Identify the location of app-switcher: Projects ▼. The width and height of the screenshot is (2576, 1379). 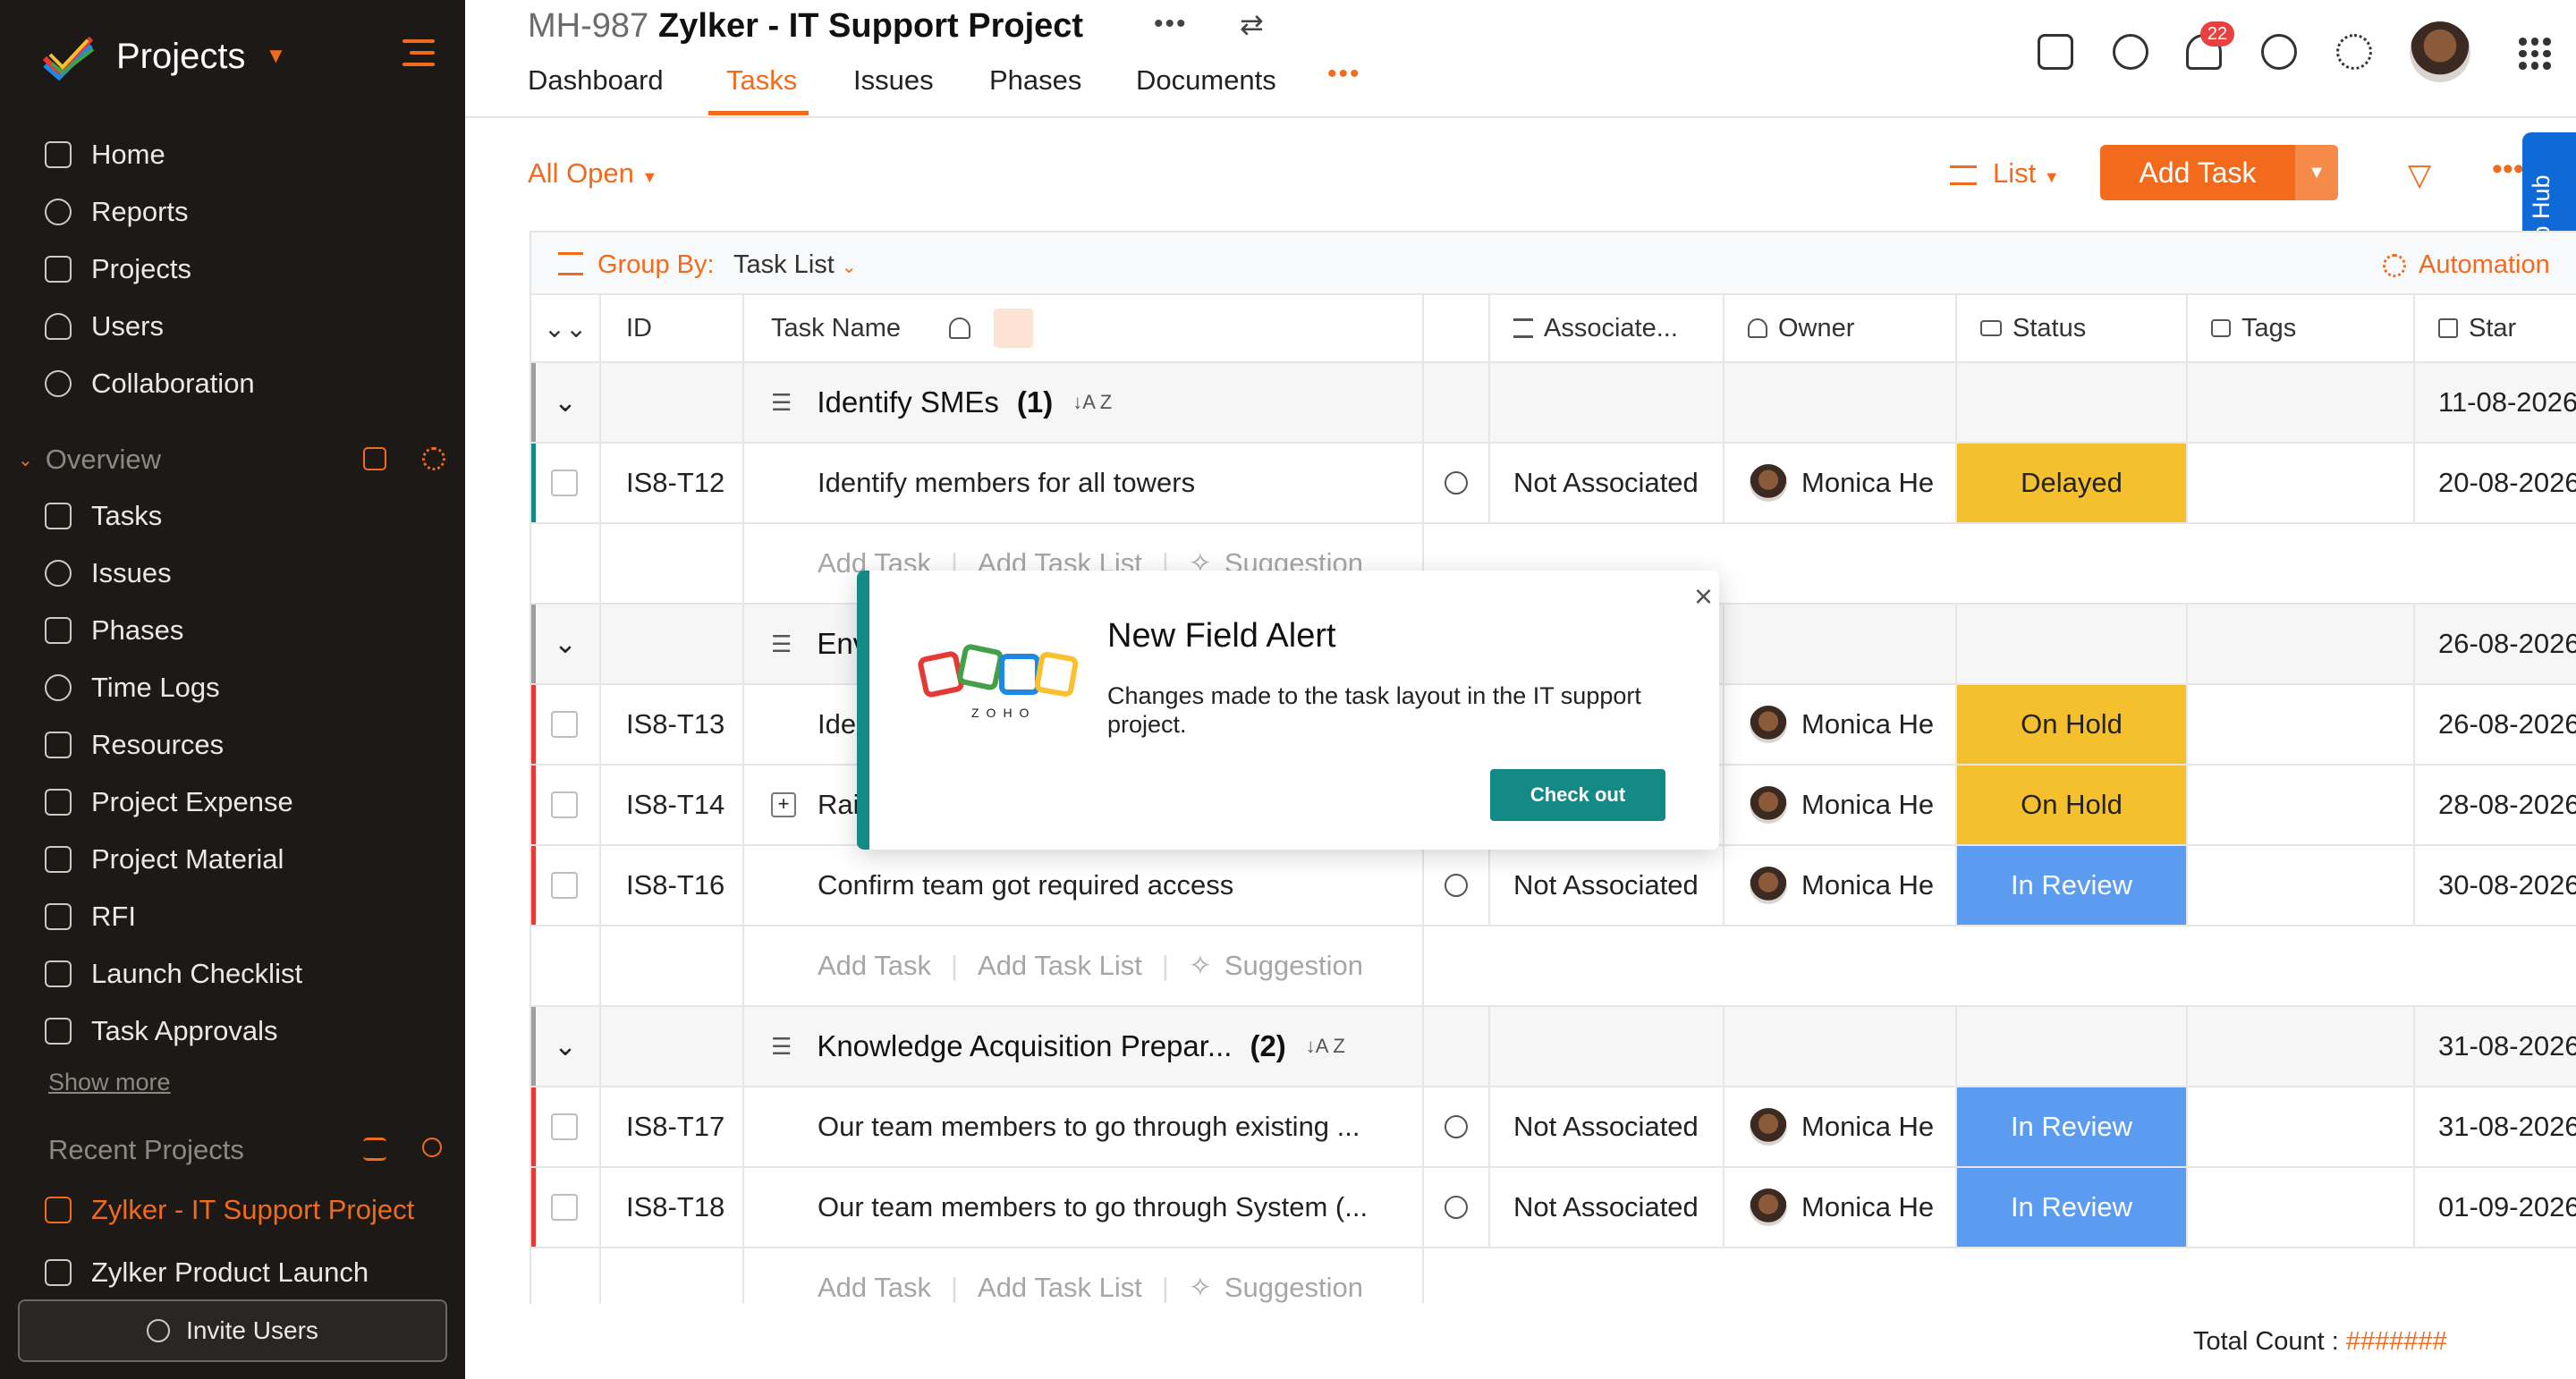
(162, 56).